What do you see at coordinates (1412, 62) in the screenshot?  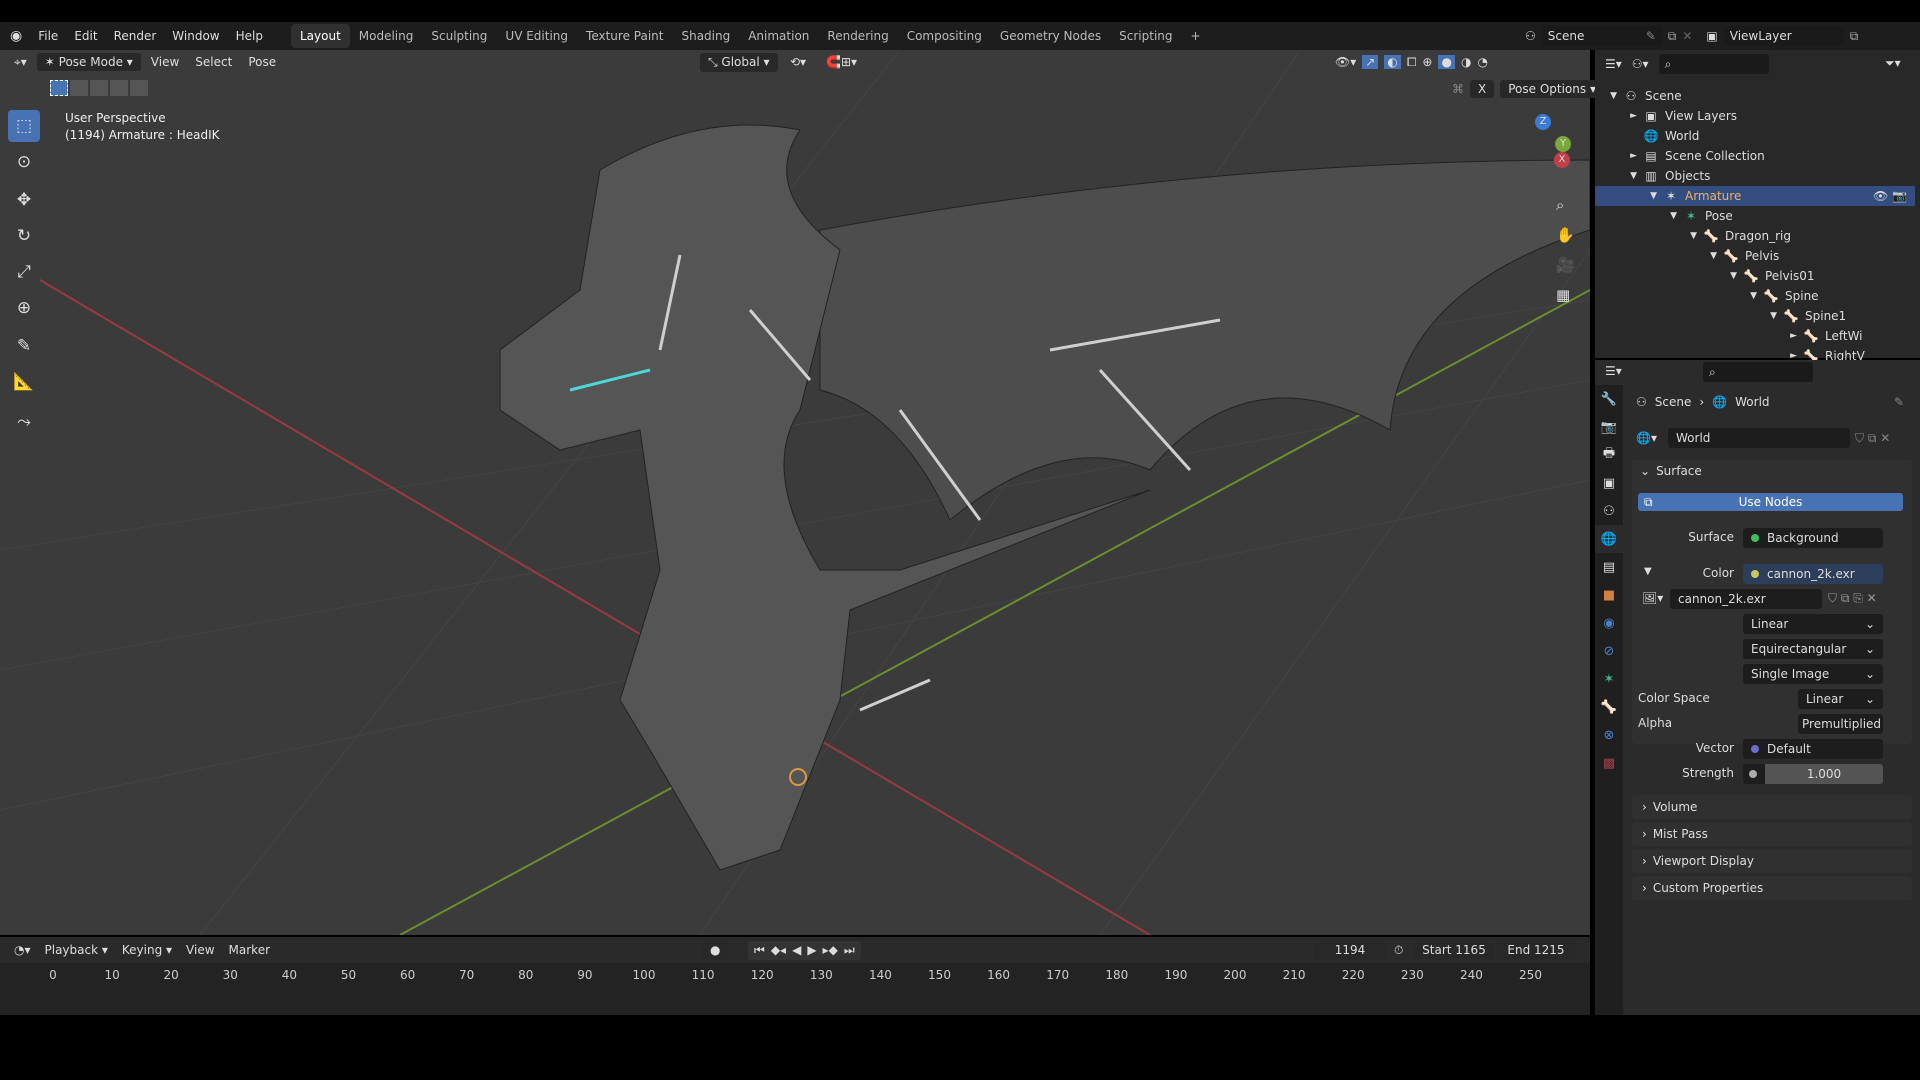 I see `xray-icon: ⧠` at bounding box center [1412, 62].